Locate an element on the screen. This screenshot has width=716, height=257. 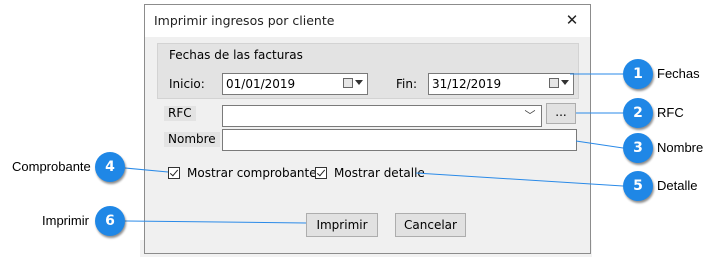
annotation-badge-3: 3 is located at coordinates (638, 148).